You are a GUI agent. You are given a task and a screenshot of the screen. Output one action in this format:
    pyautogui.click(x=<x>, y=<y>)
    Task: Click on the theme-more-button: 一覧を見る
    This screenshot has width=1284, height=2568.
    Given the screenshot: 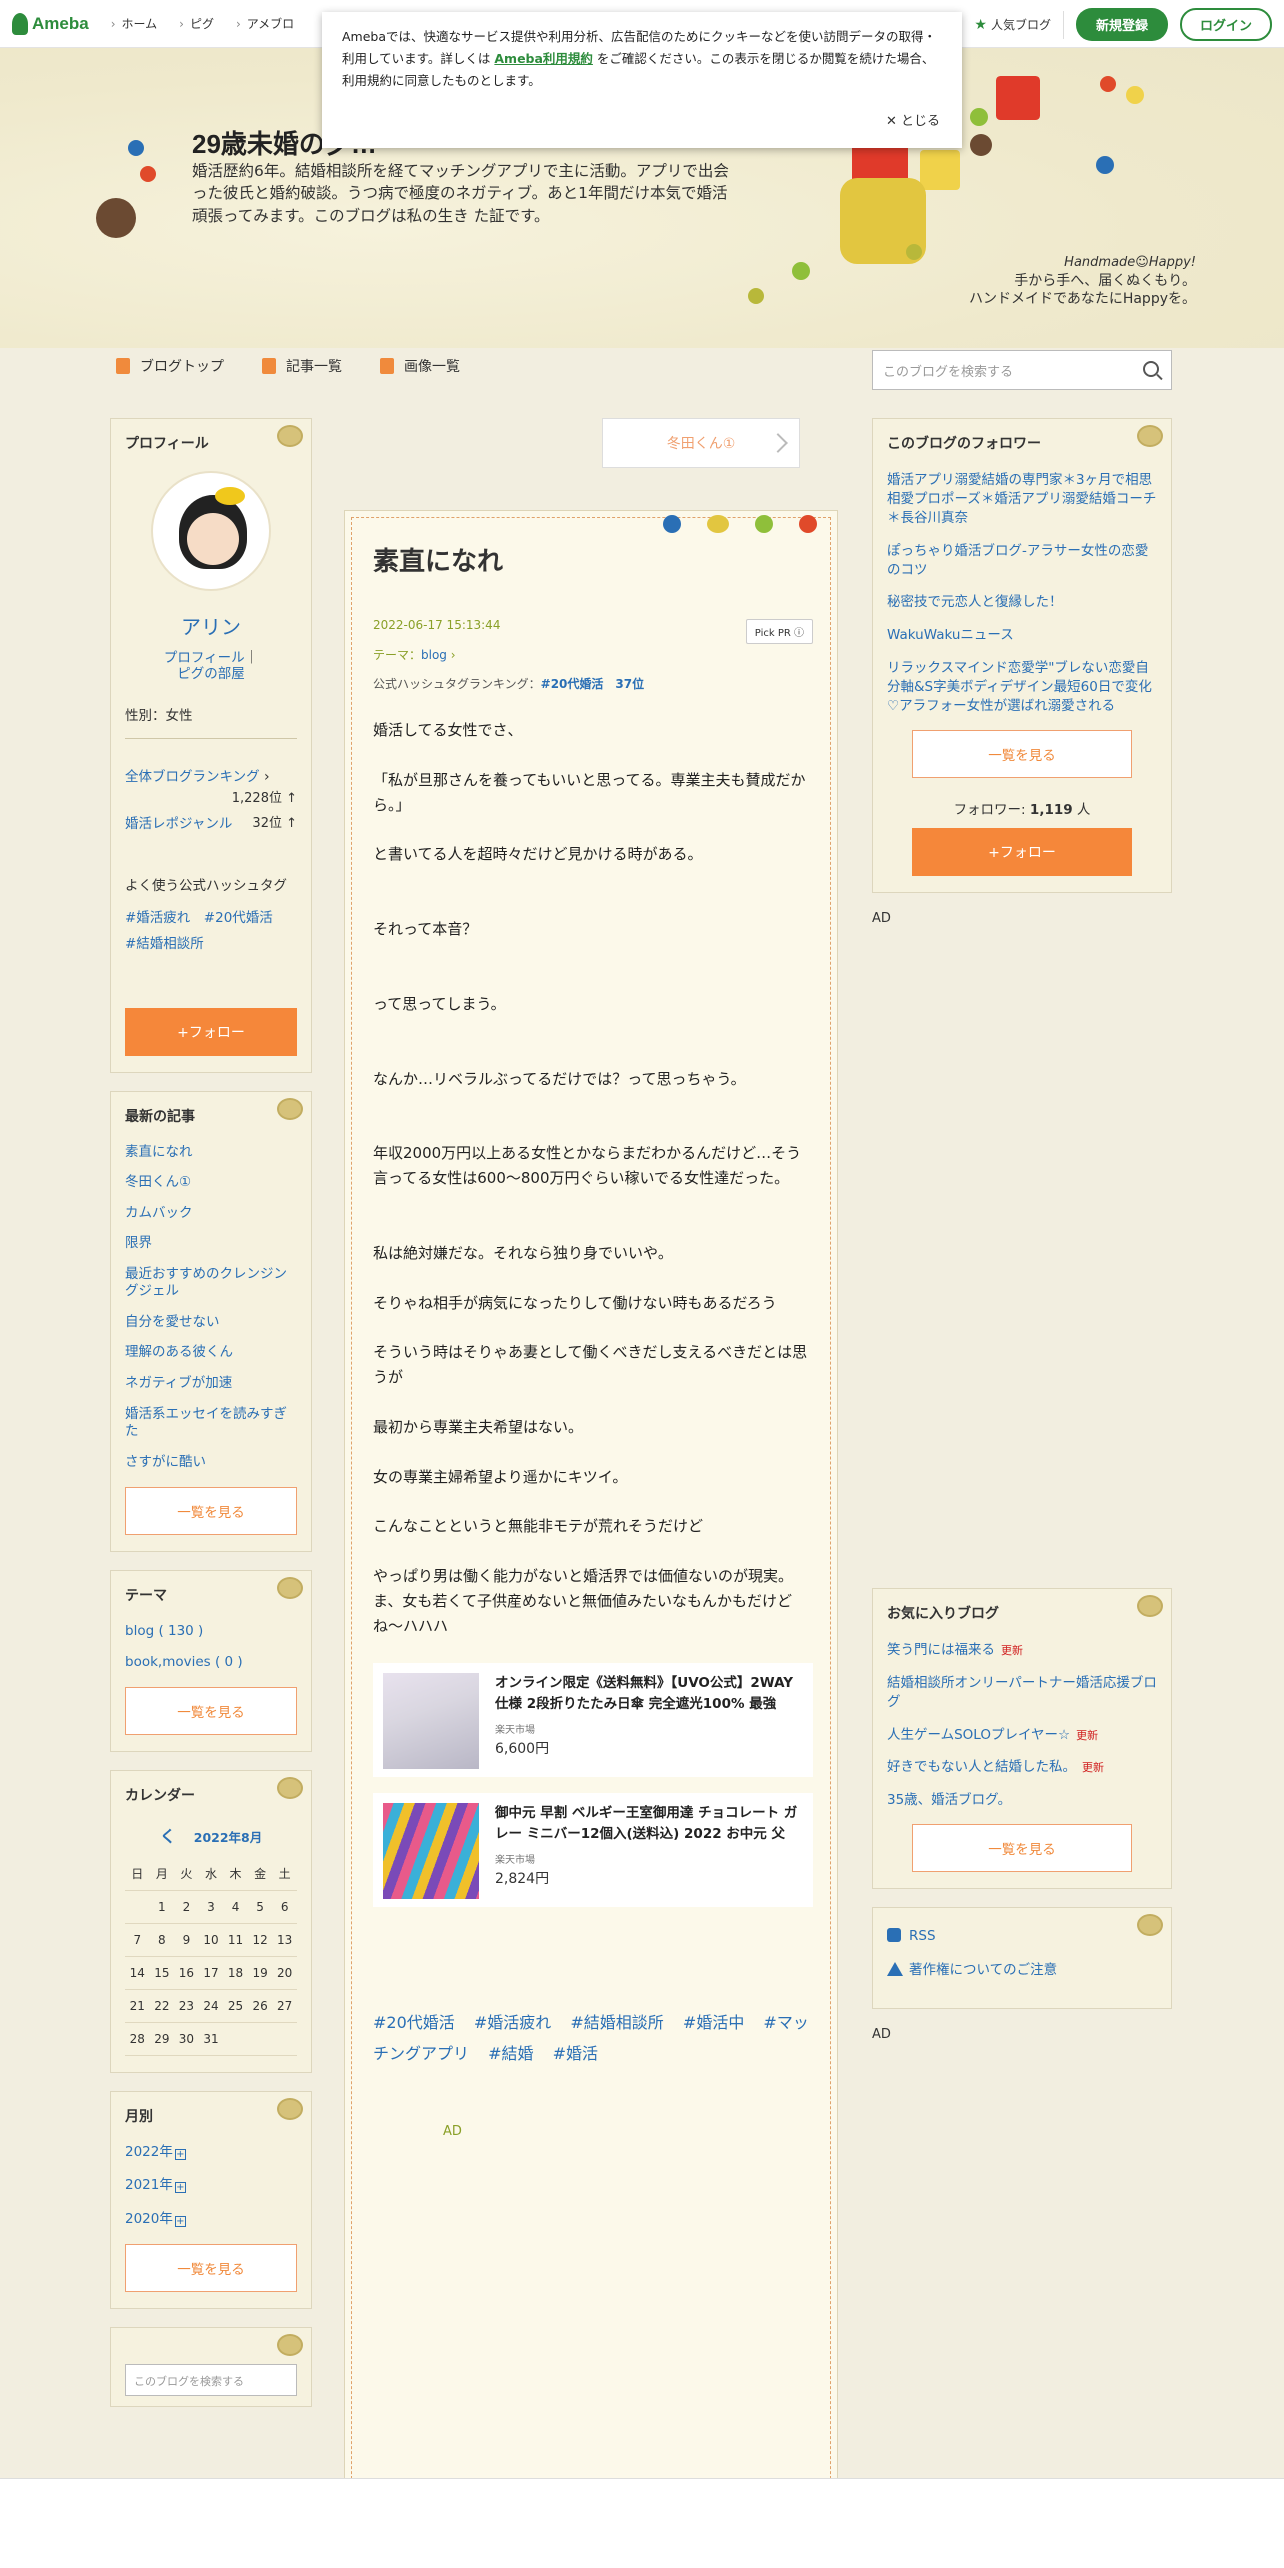 What is the action you would take?
    pyautogui.click(x=211, y=1711)
    